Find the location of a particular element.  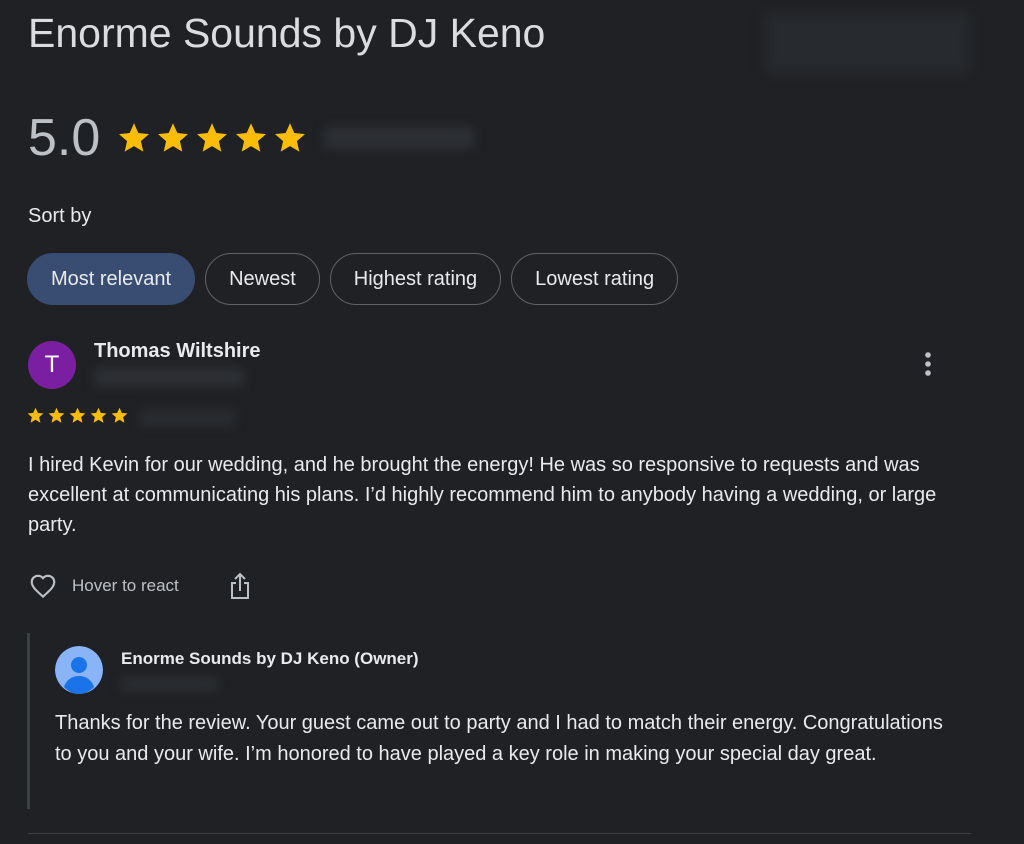

more-options-button is located at coordinates (928, 364).